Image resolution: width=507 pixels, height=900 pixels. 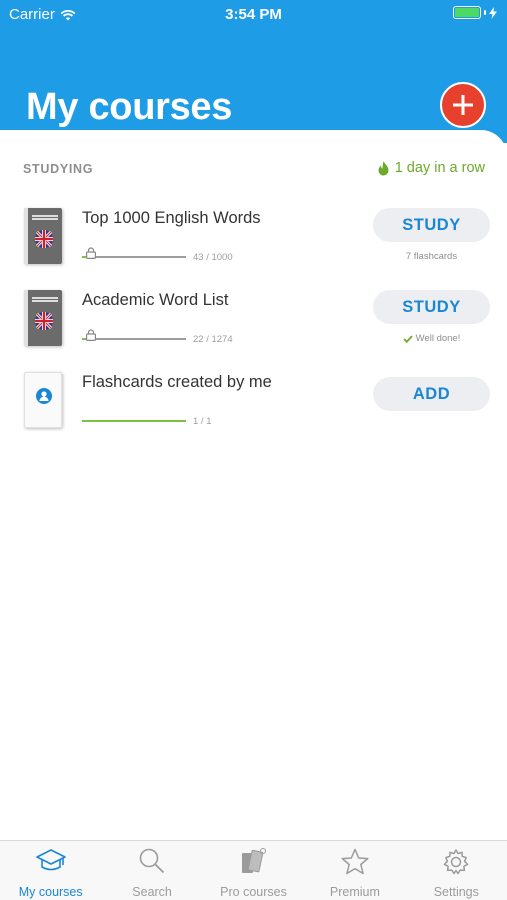 What do you see at coordinates (431, 394) in the screenshot?
I see `add-button: ADD` at bounding box center [431, 394].